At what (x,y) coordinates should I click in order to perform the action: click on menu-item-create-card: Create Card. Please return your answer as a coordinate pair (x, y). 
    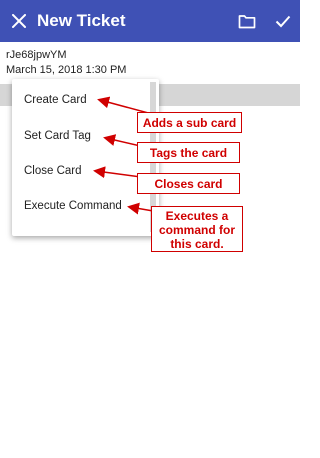
    Looking at the image, I should click on (89, 100).